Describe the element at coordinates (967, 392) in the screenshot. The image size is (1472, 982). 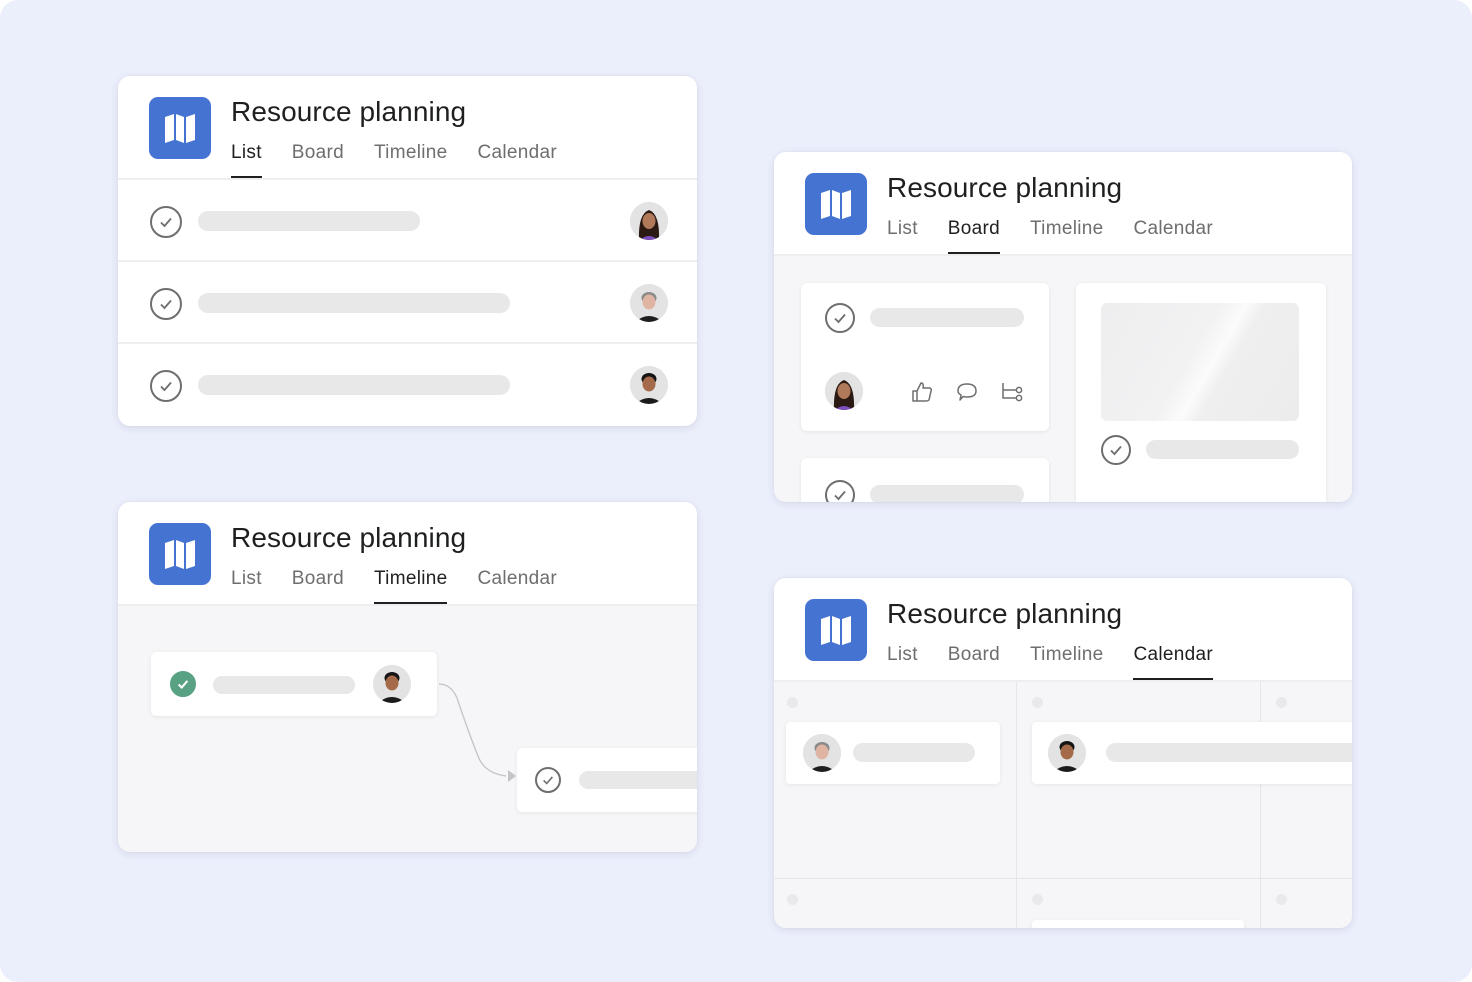
I see `comment-icon` at that location.